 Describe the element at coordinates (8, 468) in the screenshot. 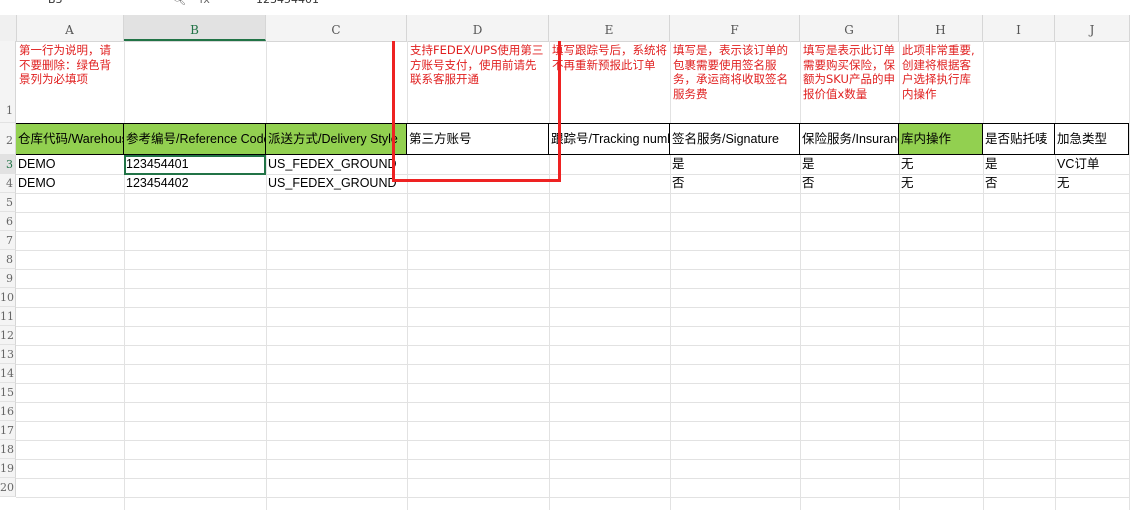

I see `row-header-19: 19` at that location.